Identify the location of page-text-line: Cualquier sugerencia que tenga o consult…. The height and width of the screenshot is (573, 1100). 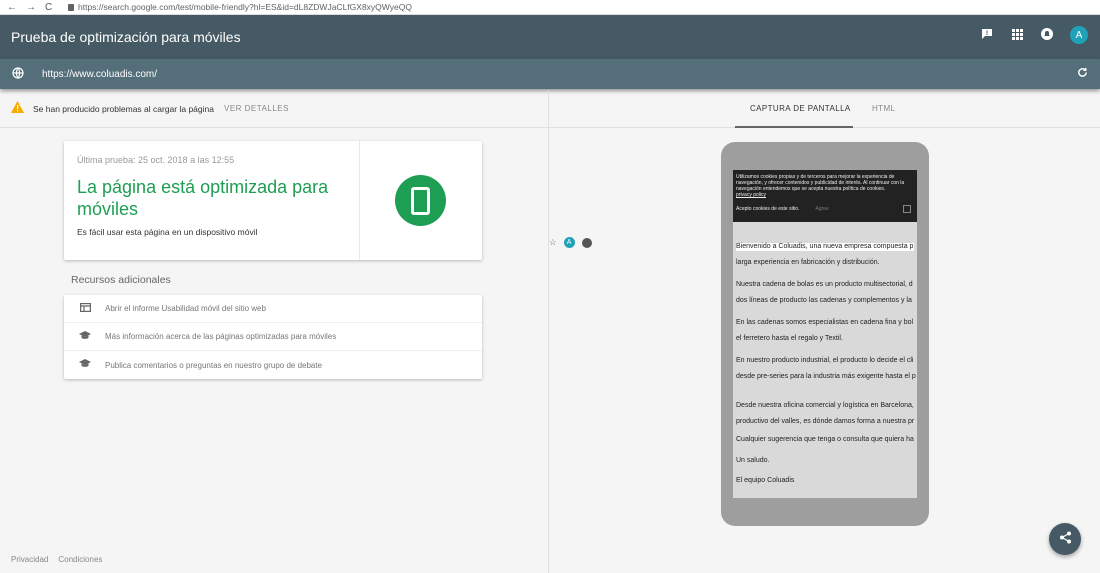
(825, 439).